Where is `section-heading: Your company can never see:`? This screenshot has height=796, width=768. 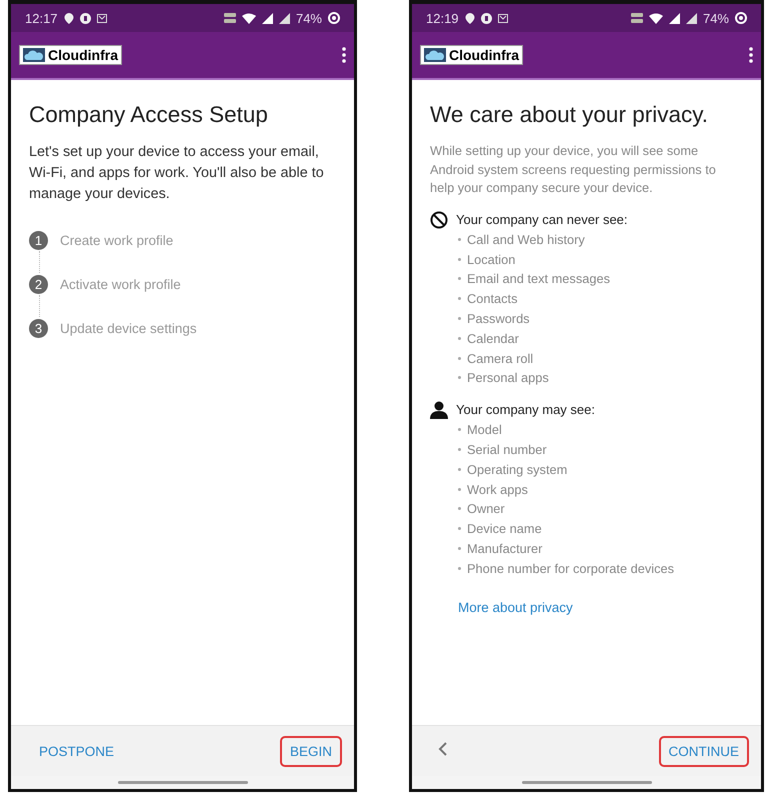
section-heading: Your company can never see: is located at coordinates (542, 219).